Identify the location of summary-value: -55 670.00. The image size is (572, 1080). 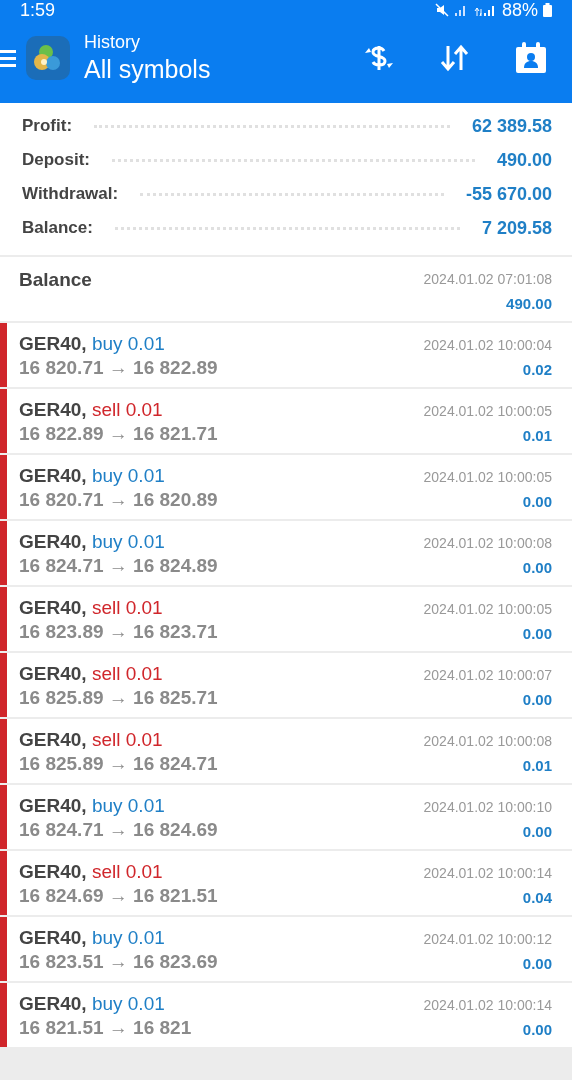
(508, 194).